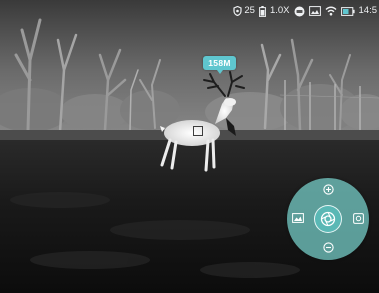 The width and height of the screenshot is (379, 293). I want to click on zoom-value: 1.0X, so click(279, 10).